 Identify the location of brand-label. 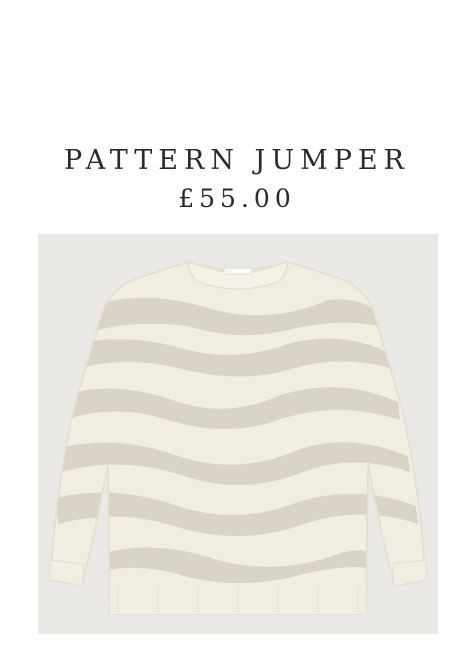
(238, 271).